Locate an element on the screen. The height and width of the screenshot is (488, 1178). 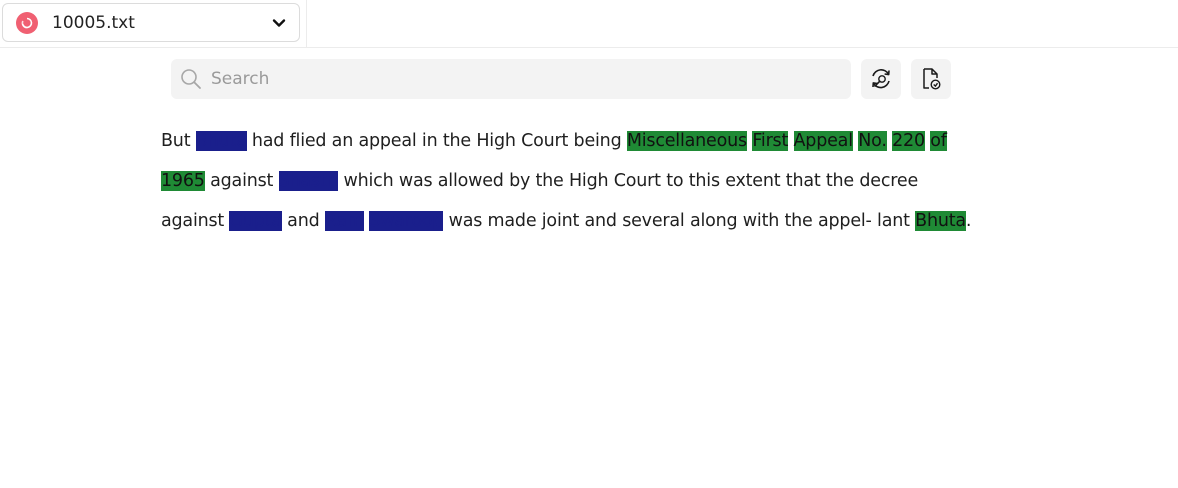
file-selector-dropdown: 10005.txt is located at coordinates (151, 22).